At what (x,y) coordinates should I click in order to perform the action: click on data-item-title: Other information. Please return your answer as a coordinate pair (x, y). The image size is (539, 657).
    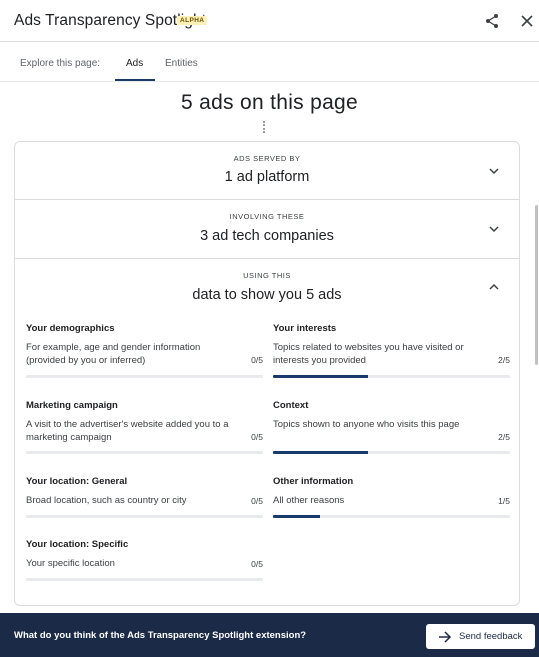
    Looking at the image, I should click on (313, 481).